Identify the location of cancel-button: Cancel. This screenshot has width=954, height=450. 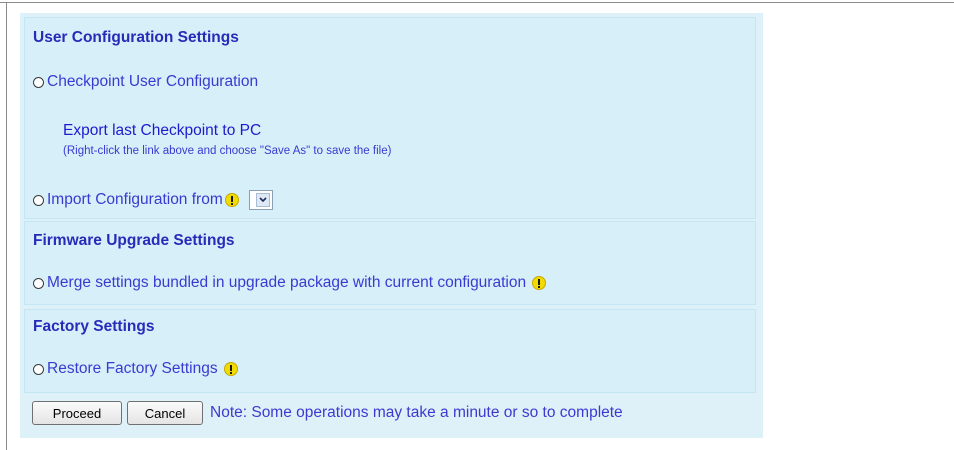
(165, 413).